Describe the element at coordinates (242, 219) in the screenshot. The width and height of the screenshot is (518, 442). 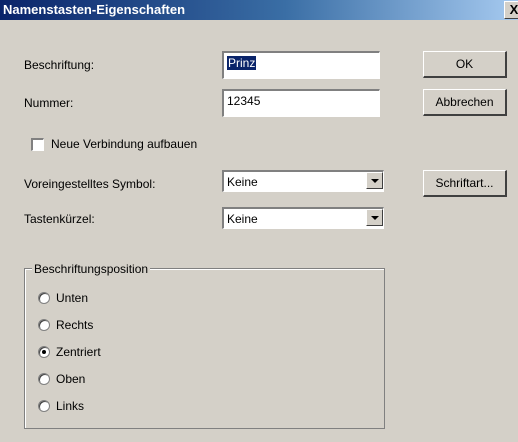
I see `shortcut-value: Keine` at that location.